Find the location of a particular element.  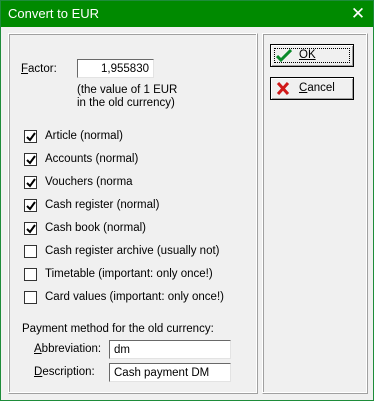

description-label: Description: is located at coordinates (64, 372).